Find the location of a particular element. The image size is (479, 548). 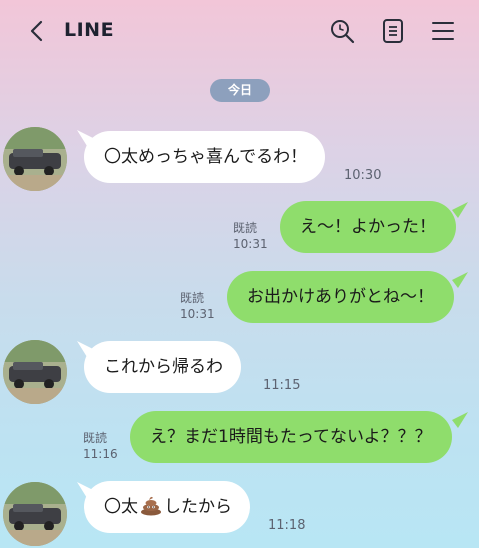

message-time: 11:18 is located at coordinates (287, 525).